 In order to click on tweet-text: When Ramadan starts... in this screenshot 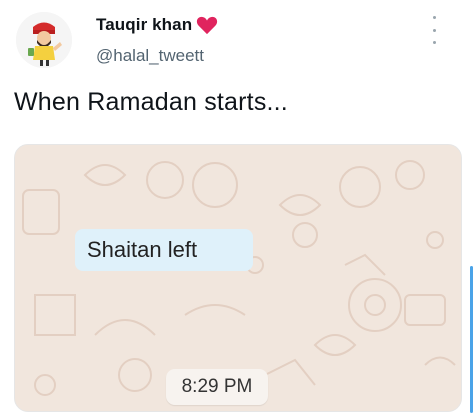, I will do `click(151, 102)`.